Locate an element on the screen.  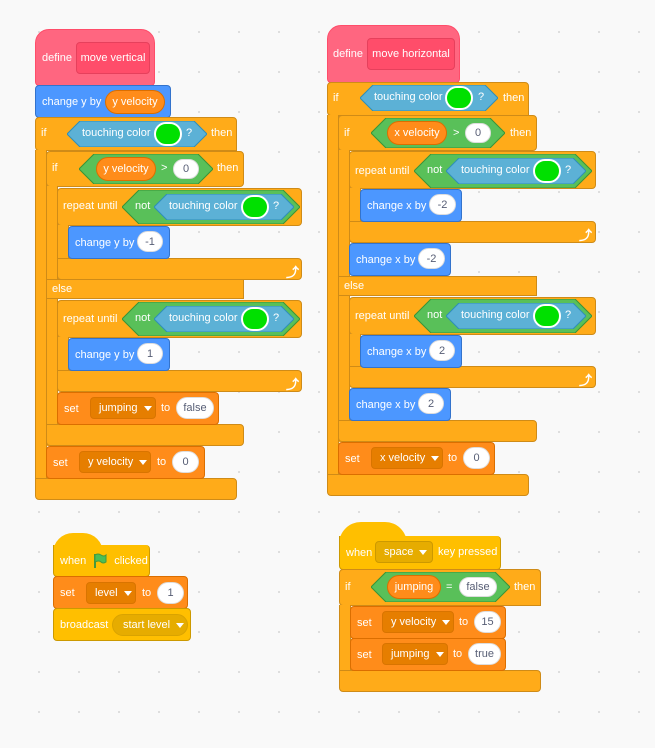
operator-label: > is located at coordinates (456, 133).